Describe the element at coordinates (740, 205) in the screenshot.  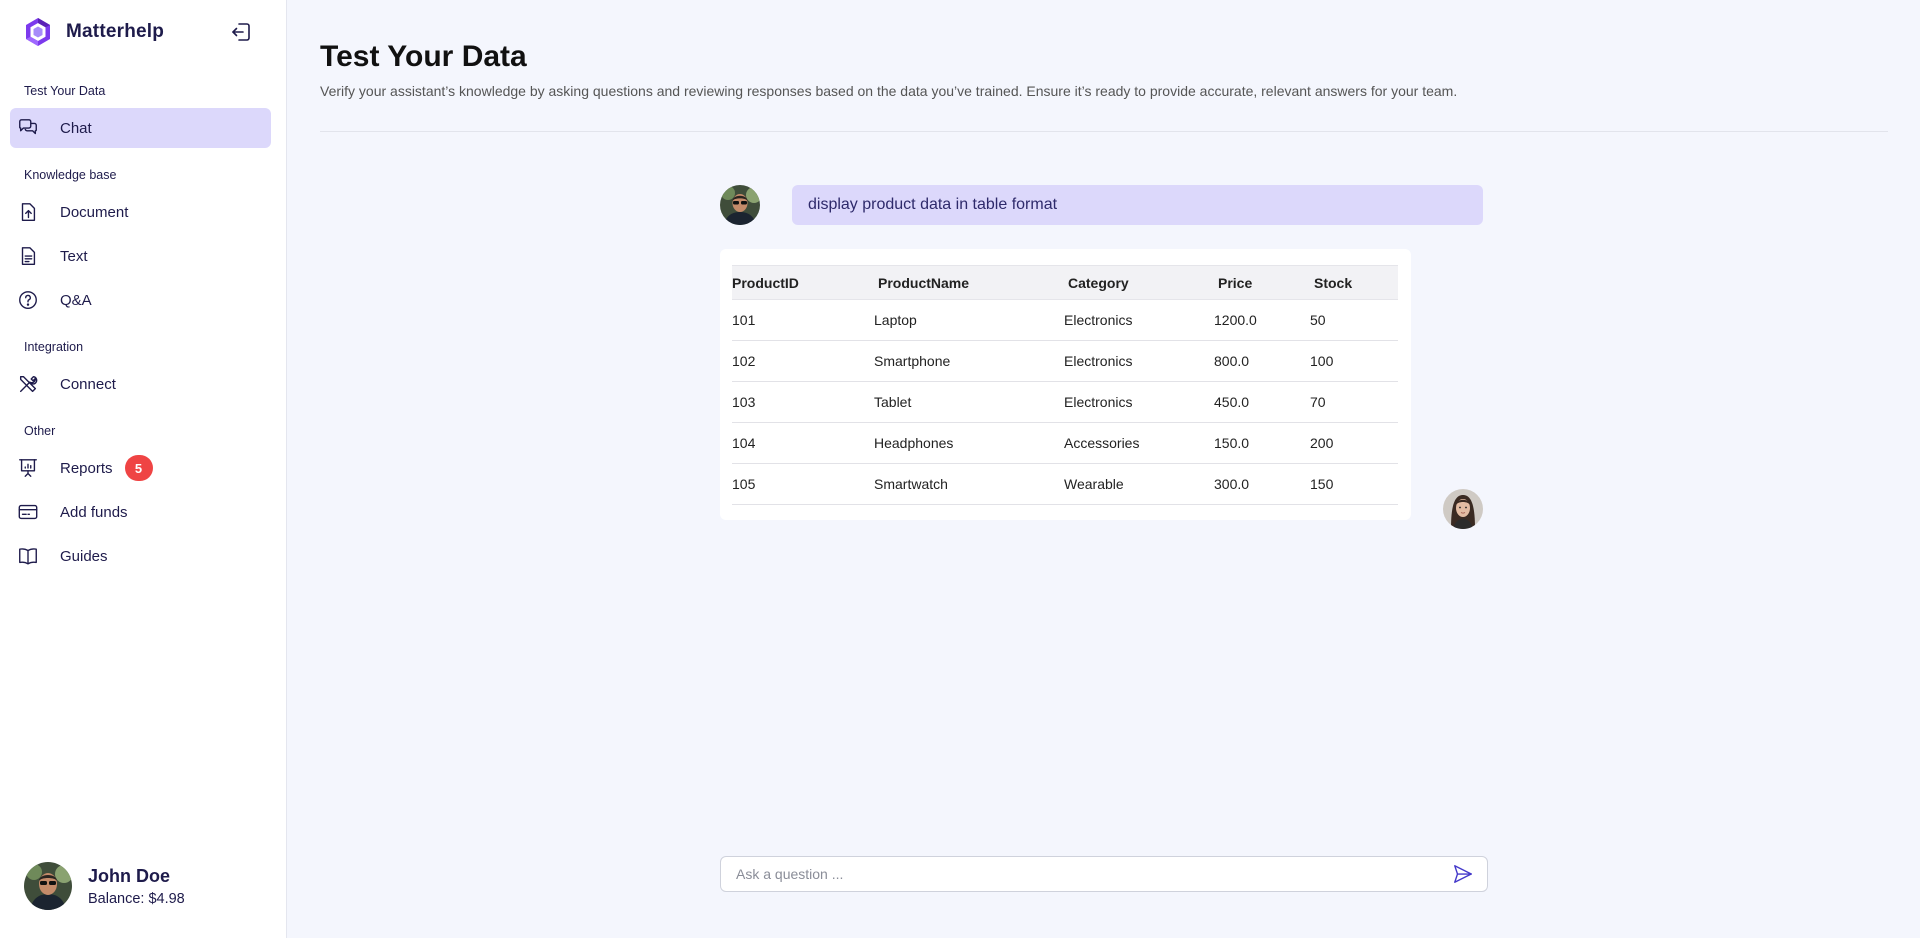
I see `user-avatar` at that location.